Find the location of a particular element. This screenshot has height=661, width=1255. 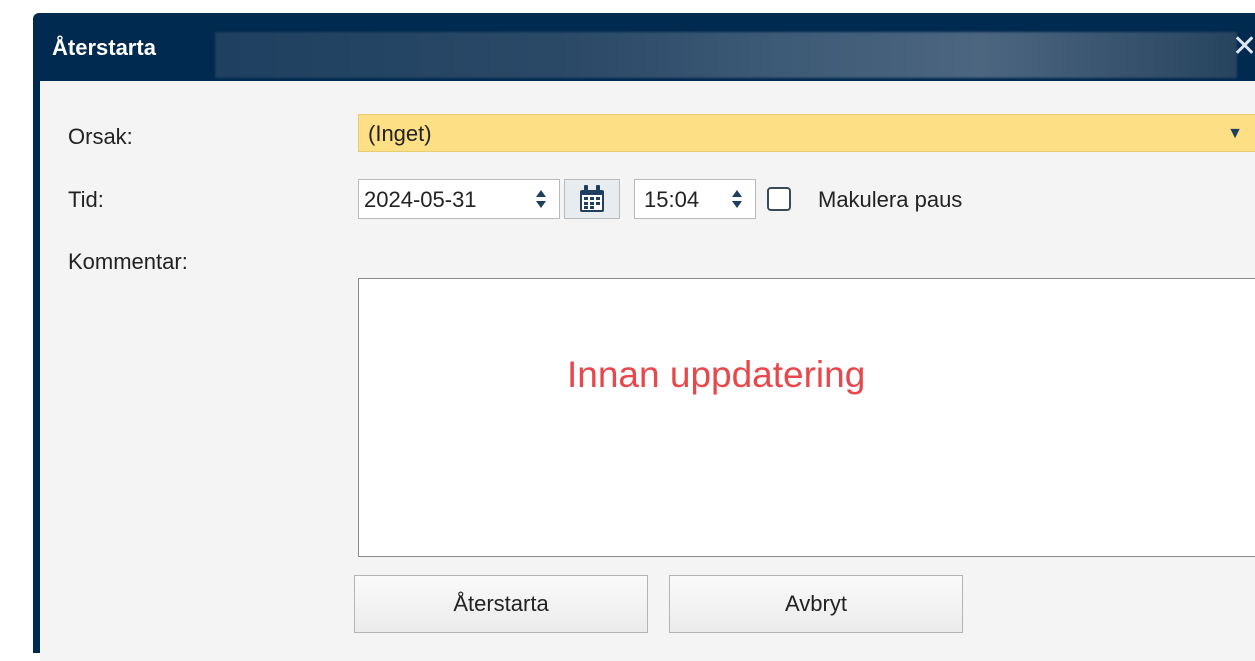

reason-select: (Inget) ▼ is located at coordinates (806, 133).